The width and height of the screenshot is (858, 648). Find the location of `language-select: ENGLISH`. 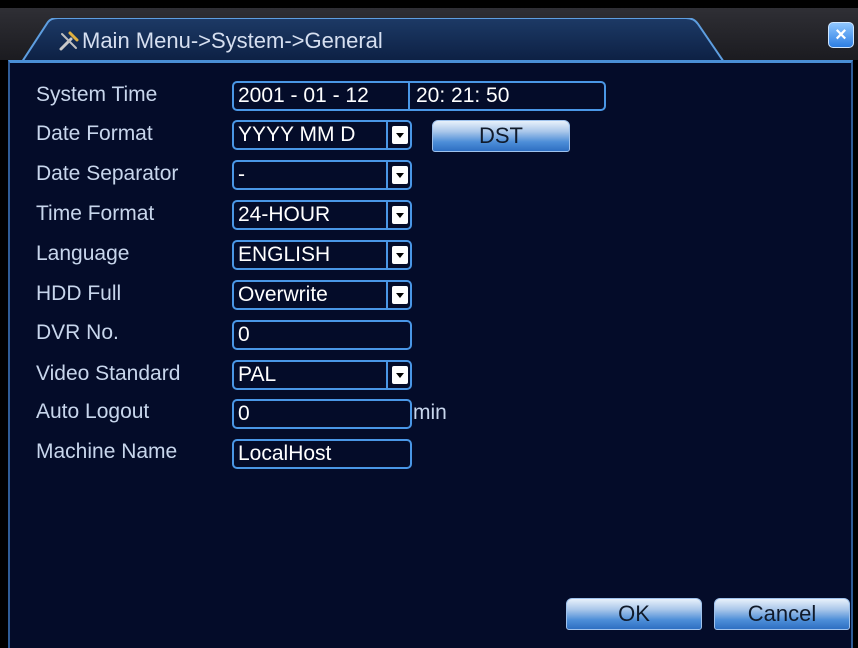

language-select: ENGLISH is located at coordinates (322, 255).